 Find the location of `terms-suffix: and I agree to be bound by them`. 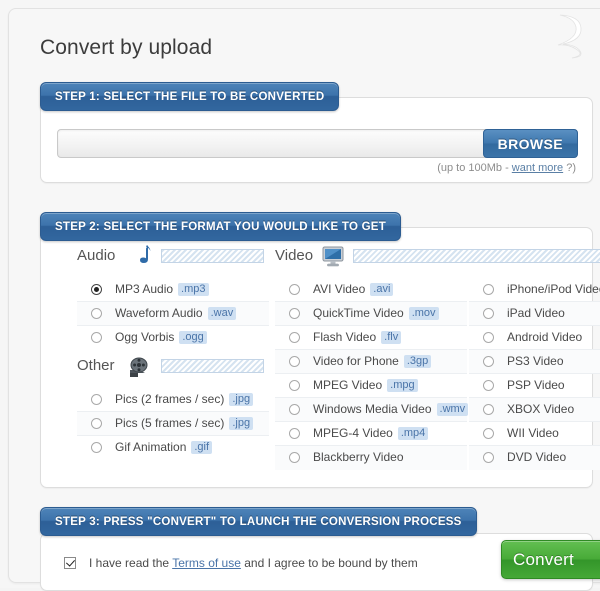

terms-suffix: and I agree to be bound by them is located at coordinates (329, 563).